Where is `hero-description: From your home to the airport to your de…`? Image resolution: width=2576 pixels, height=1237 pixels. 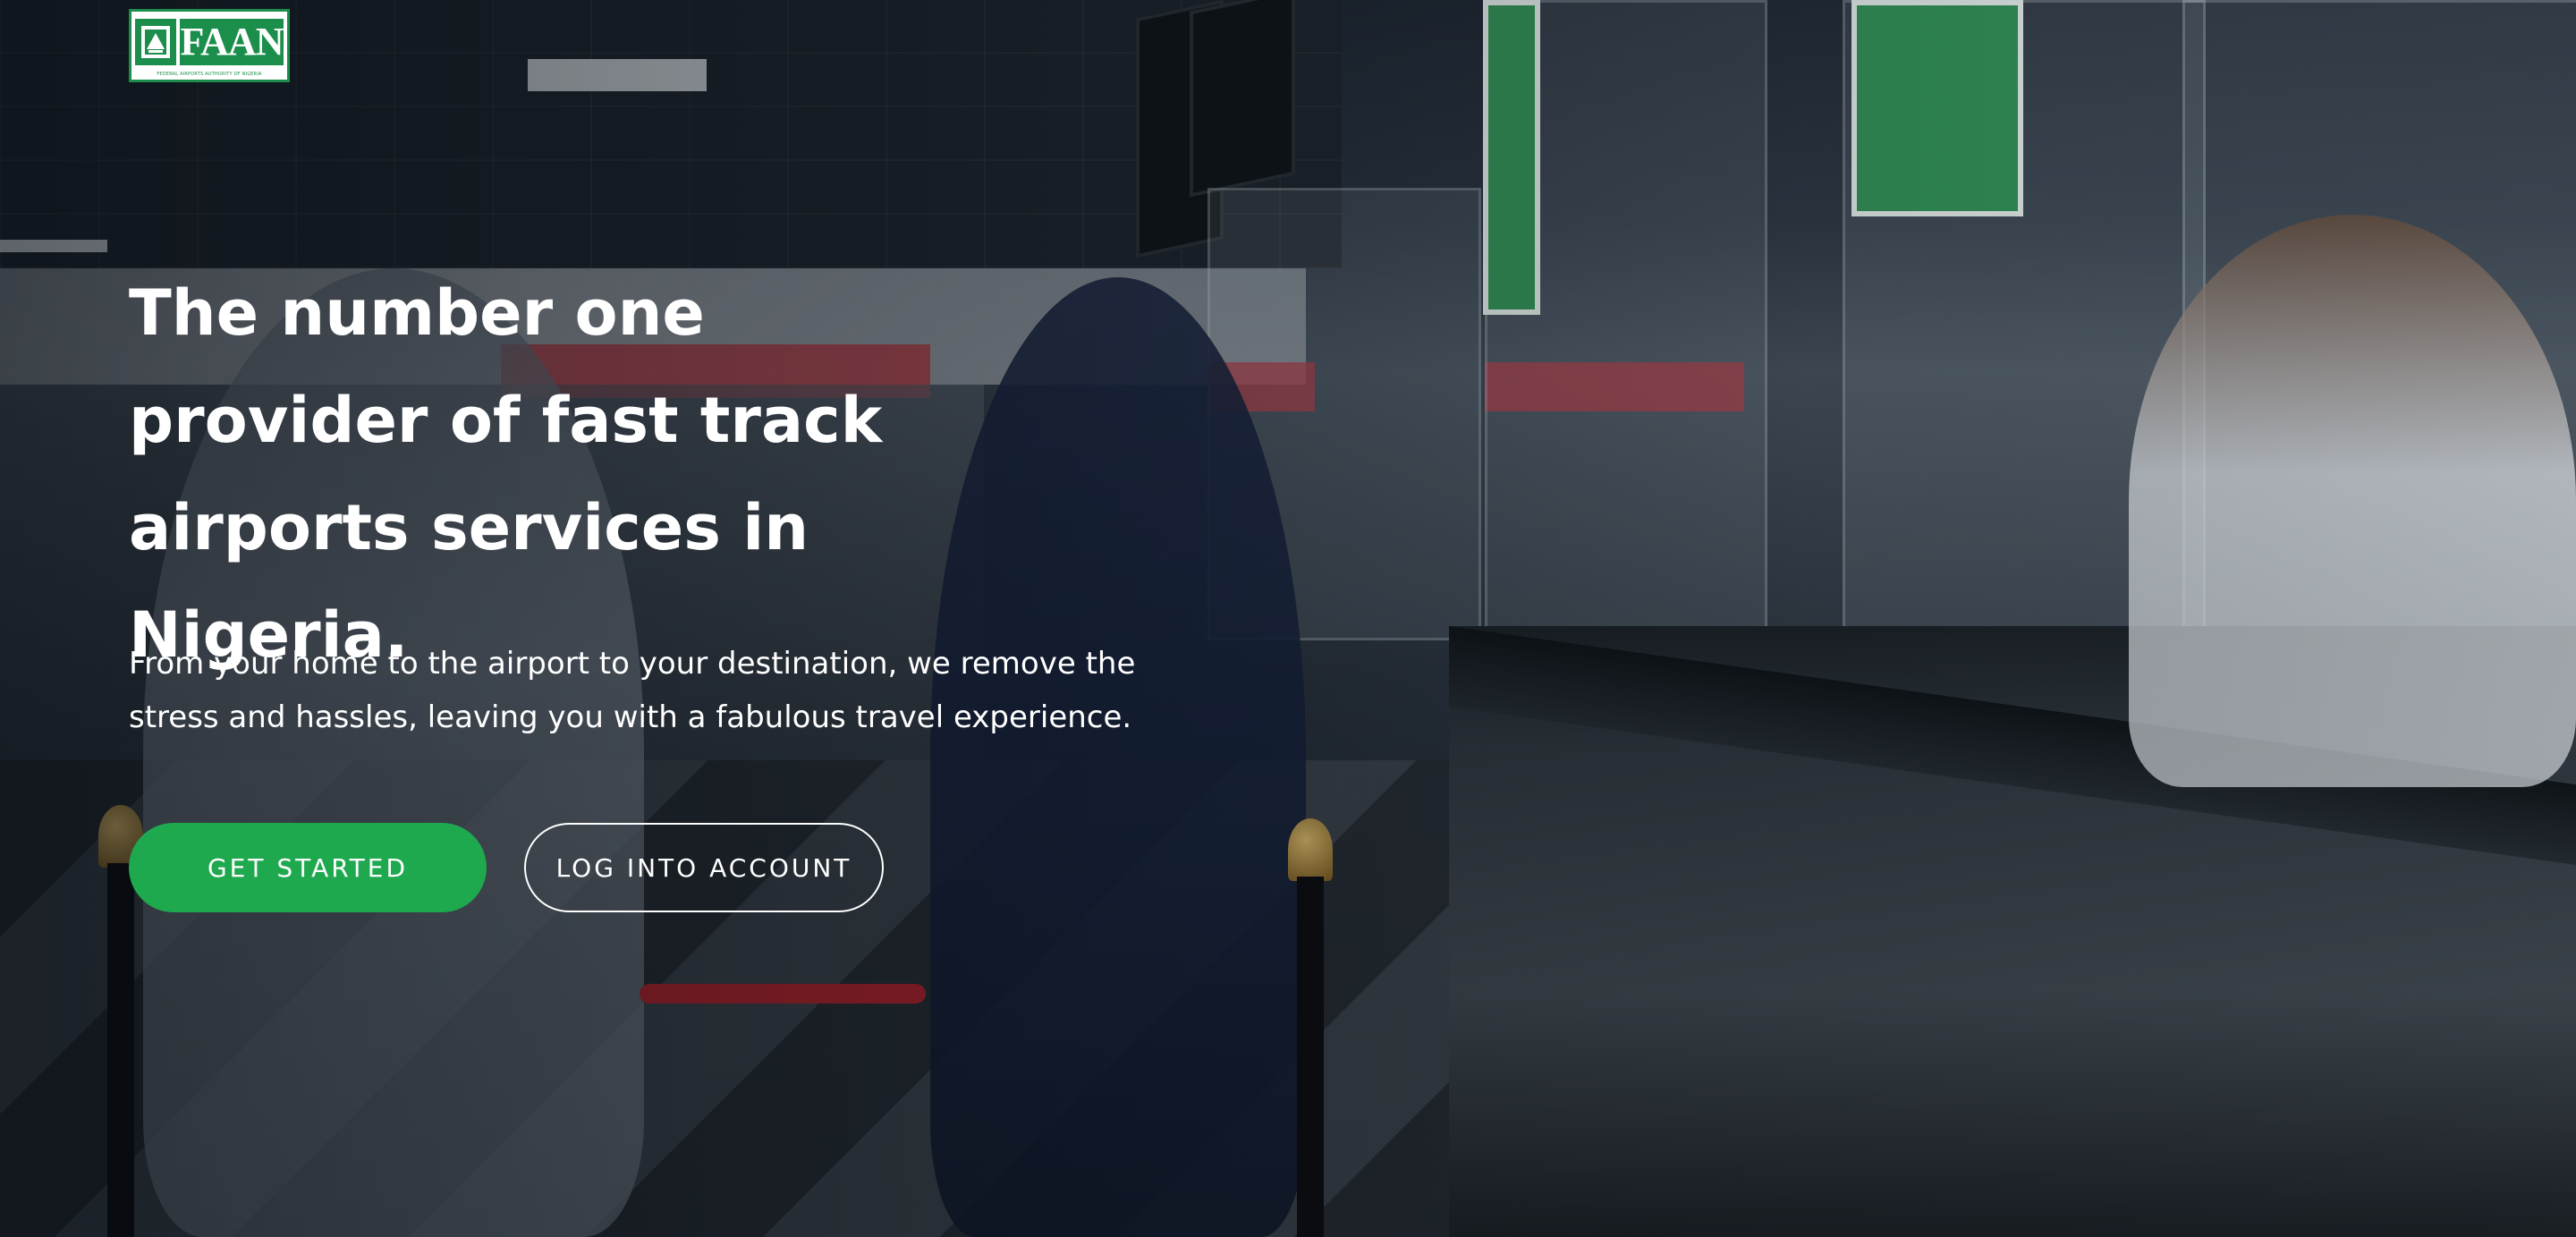 hero-description: From your home to the airport to your de… is located at coordinates (643, 690).